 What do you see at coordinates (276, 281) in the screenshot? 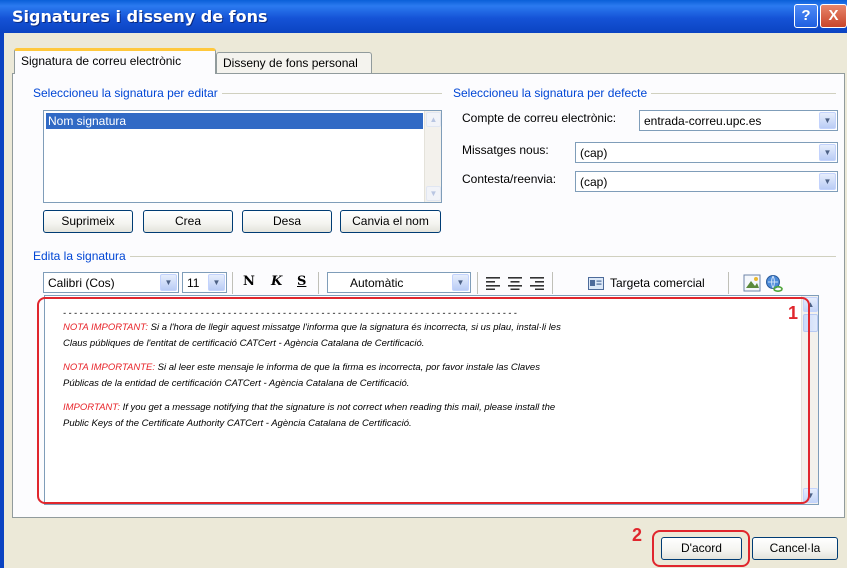
I see `italic-button: K` at bounding box center [276, 281].